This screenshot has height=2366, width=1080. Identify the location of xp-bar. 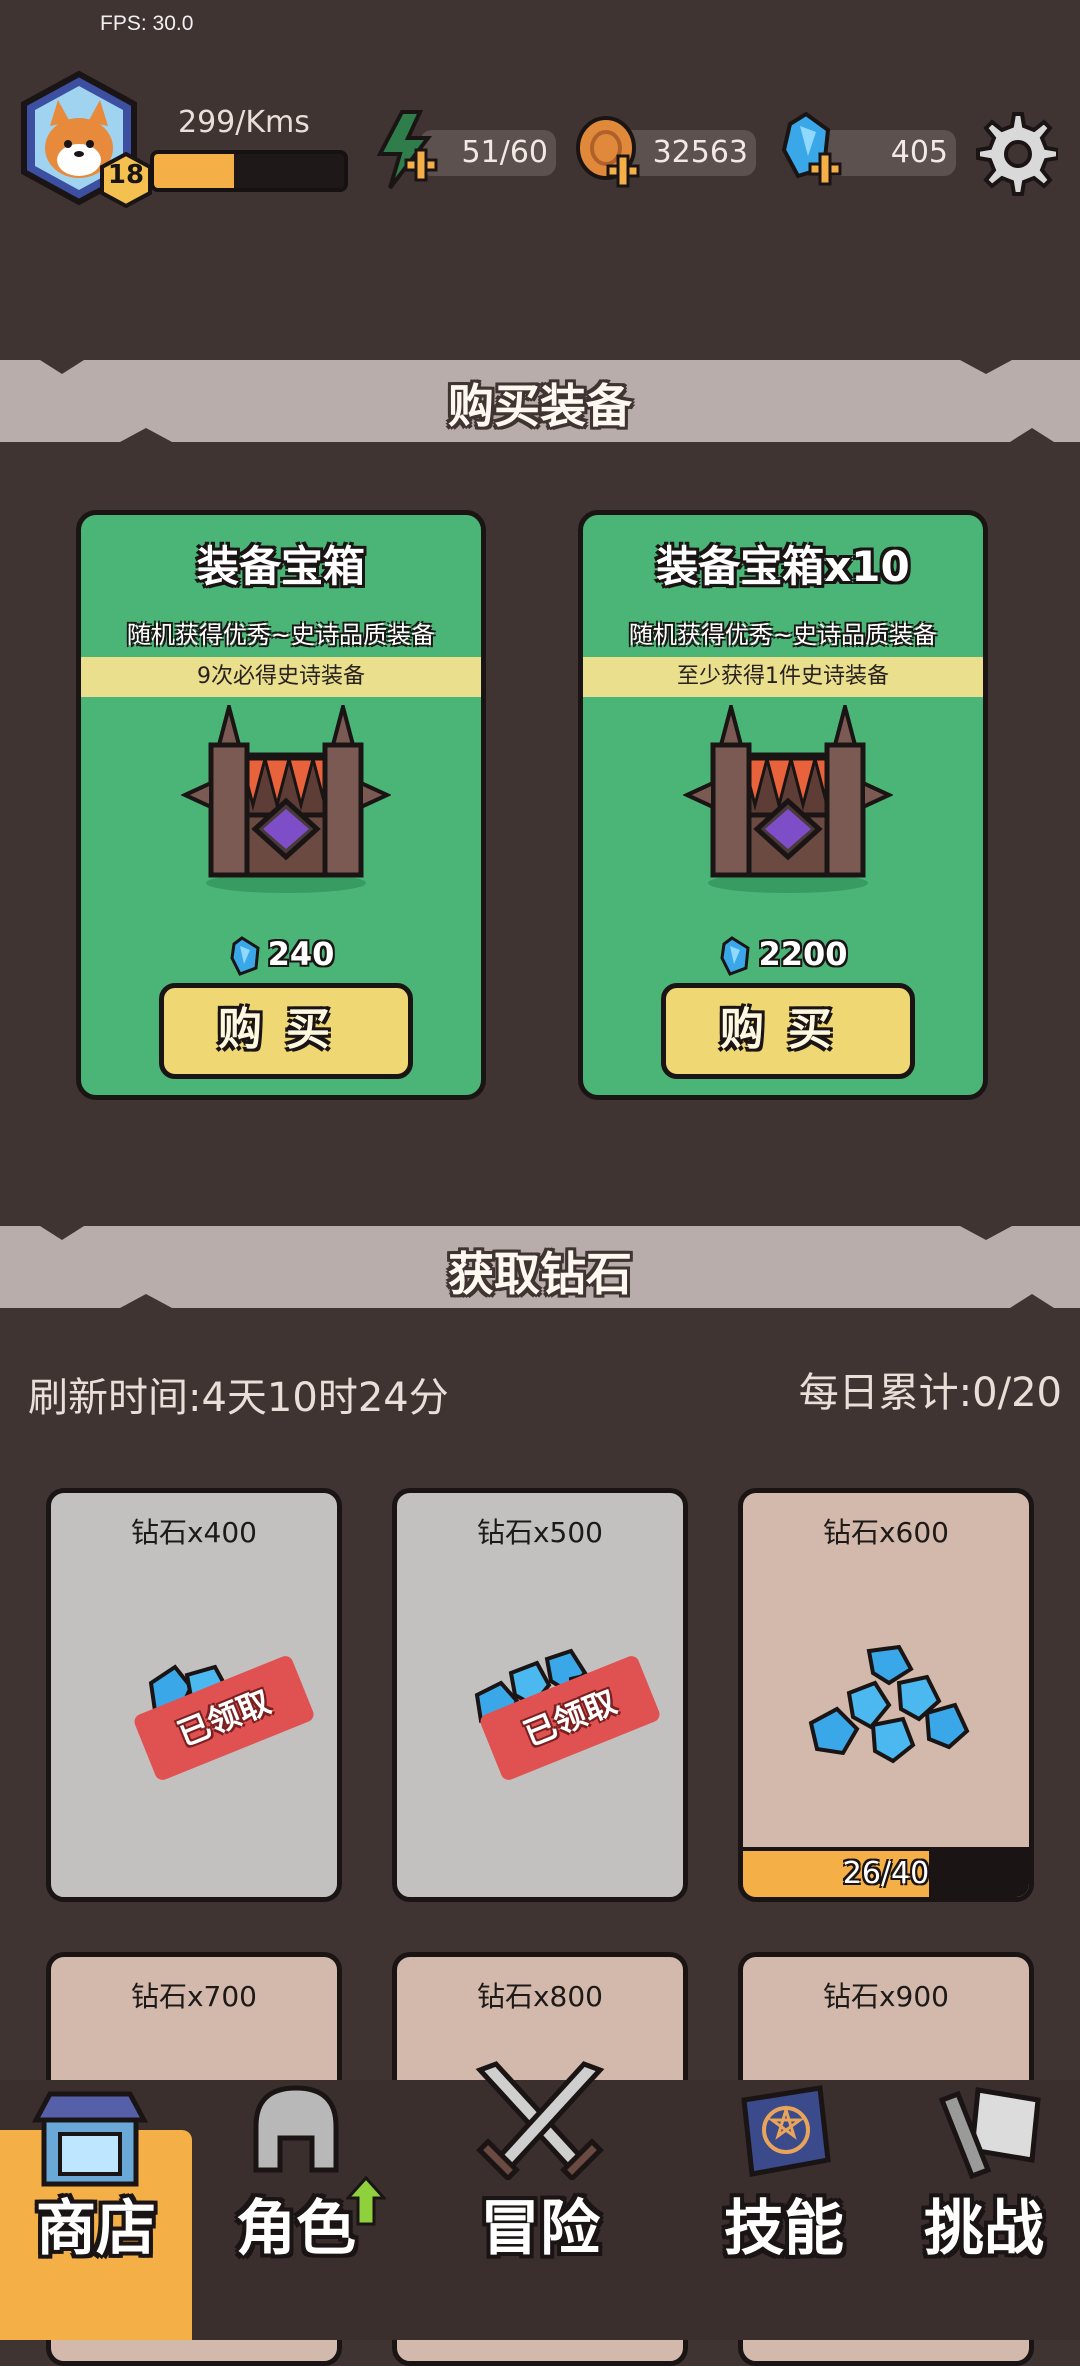
(249, 171).